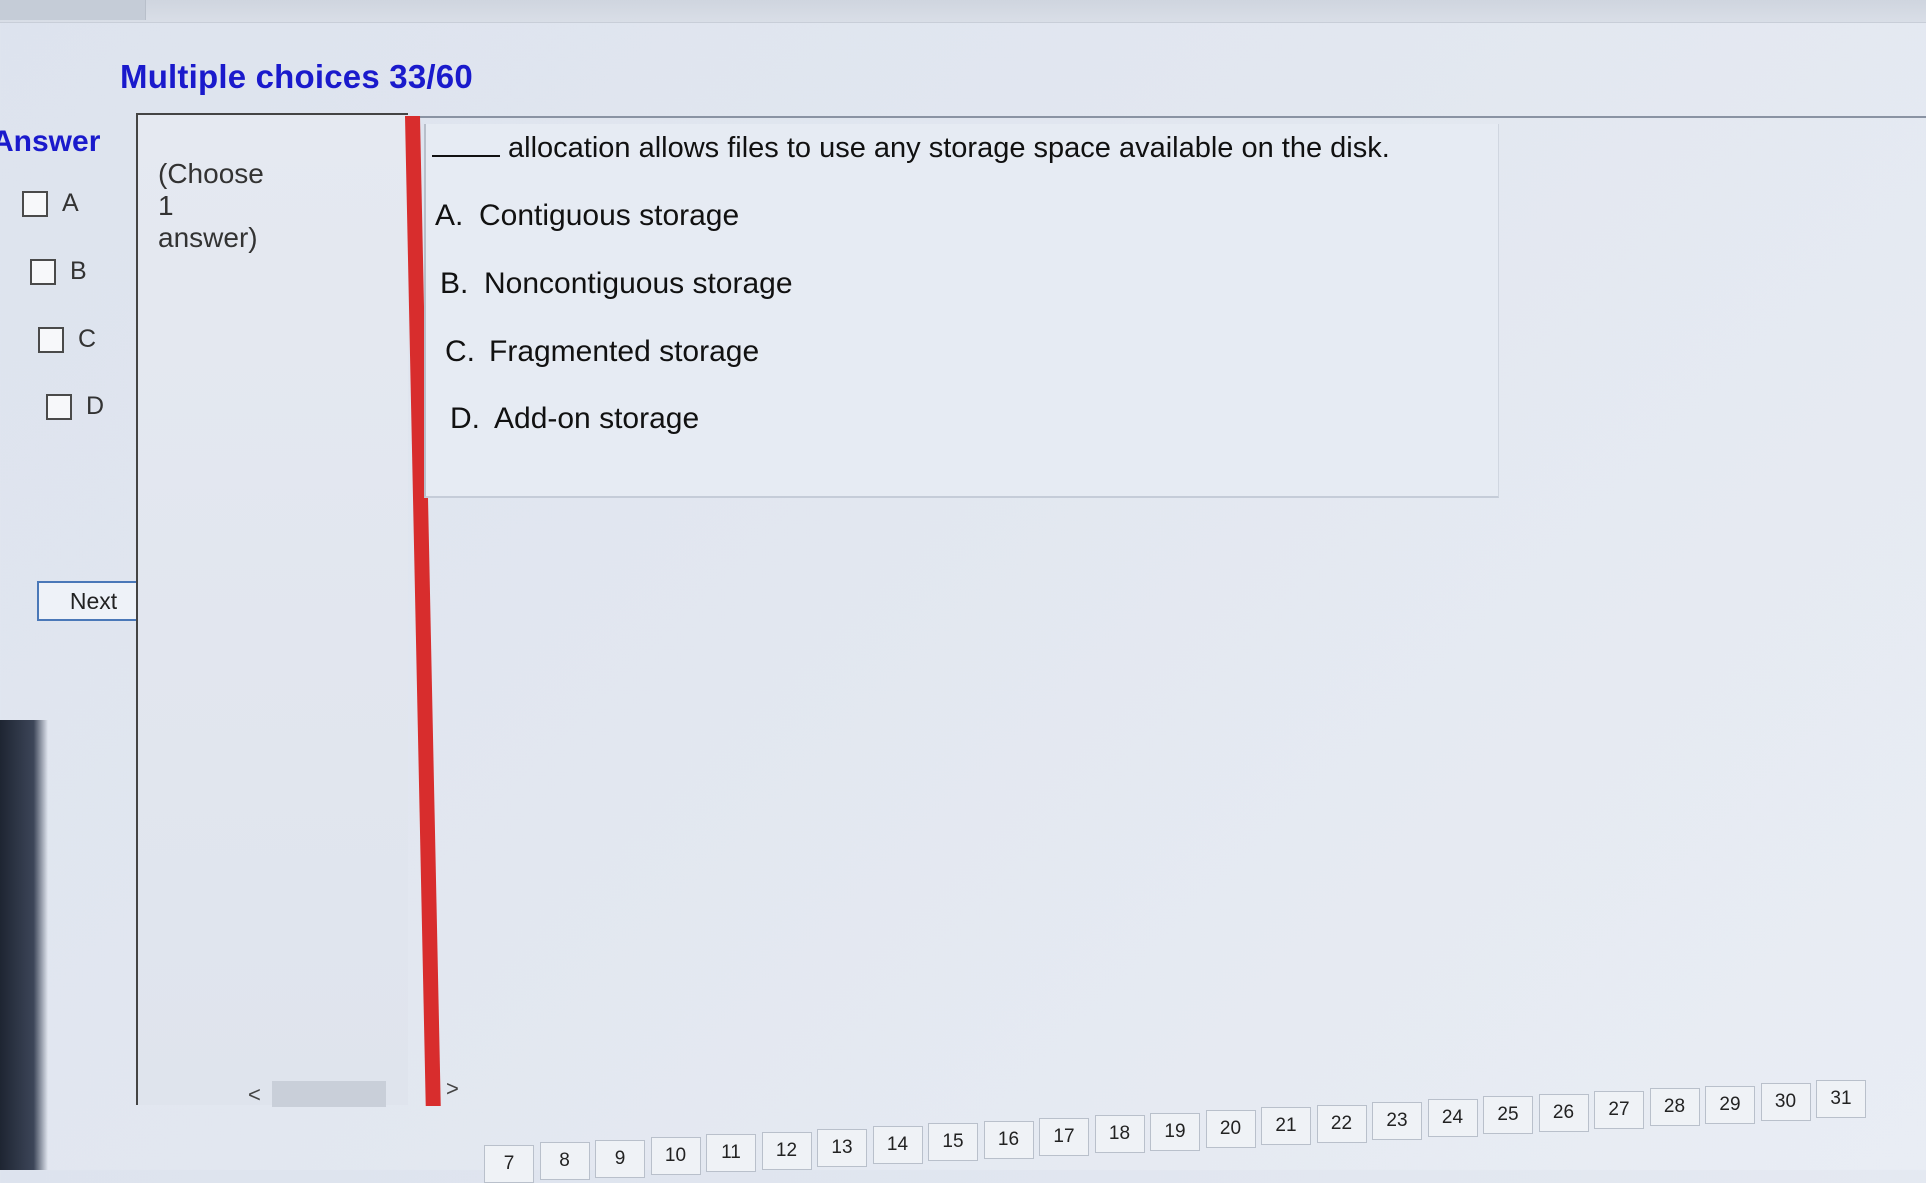  Describe the element at coordinates (953, 1142) in the screenshot. I see `page-button: 15` at that location.